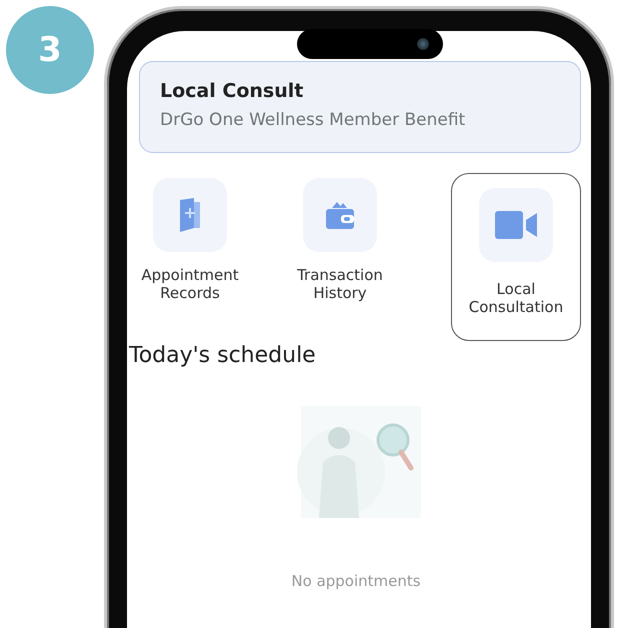  Describe the element at coordinates (232, 91) in the screenshot. I see `card-title: Local Consult` at that location.